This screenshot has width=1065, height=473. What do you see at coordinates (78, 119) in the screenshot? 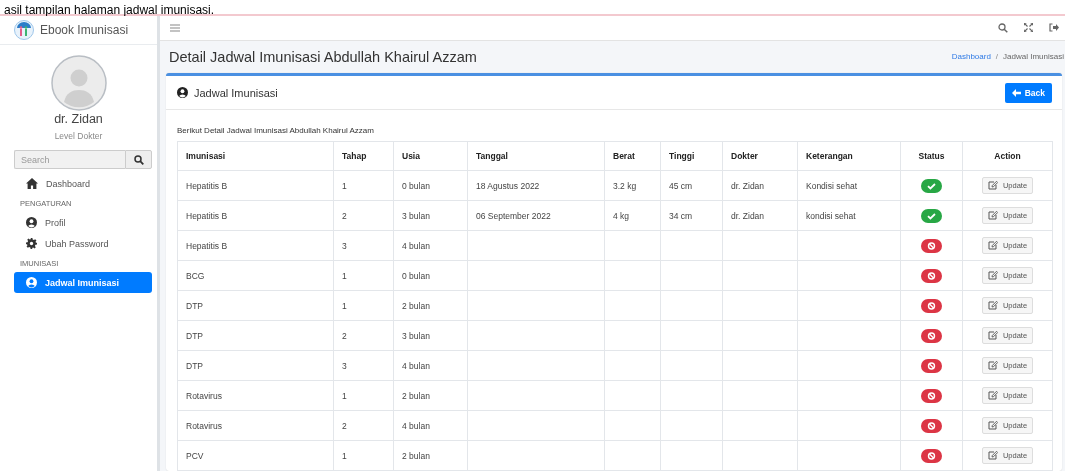
I see `user-name: dr. Zidan` at bounding box center [78, 119].